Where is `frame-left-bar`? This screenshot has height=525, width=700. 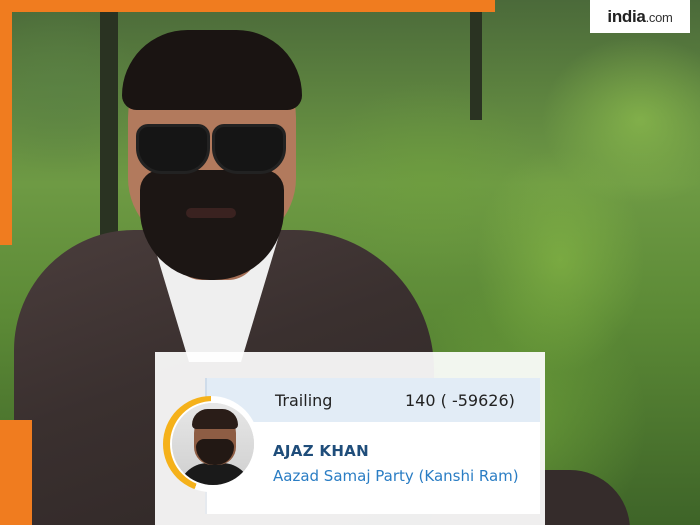
frame-left-bar is located at coordinates (6, 122).